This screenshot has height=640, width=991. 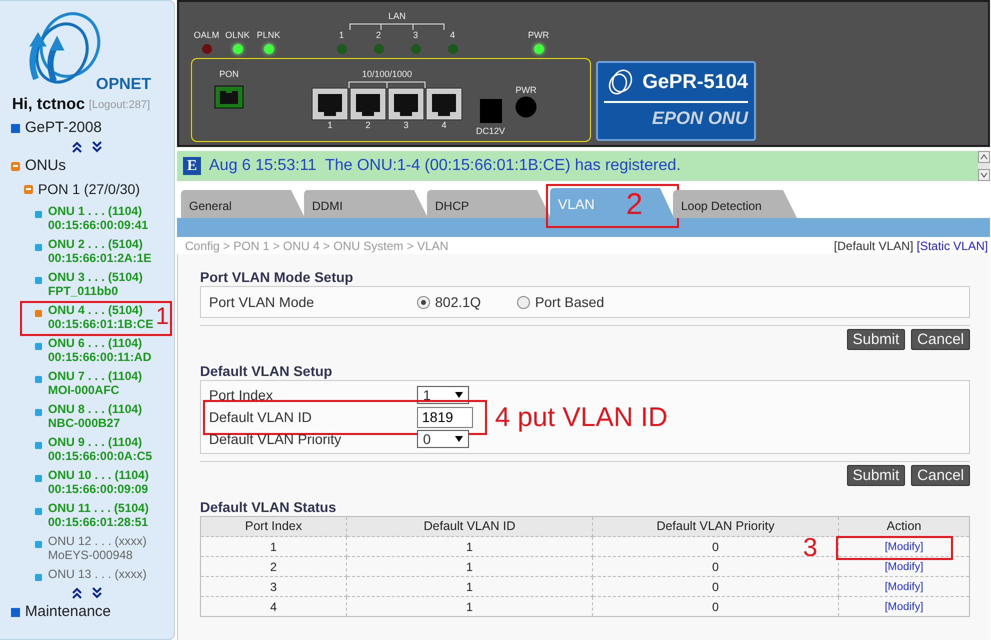 I want to click on tab: General, so click(x=243, y=204).